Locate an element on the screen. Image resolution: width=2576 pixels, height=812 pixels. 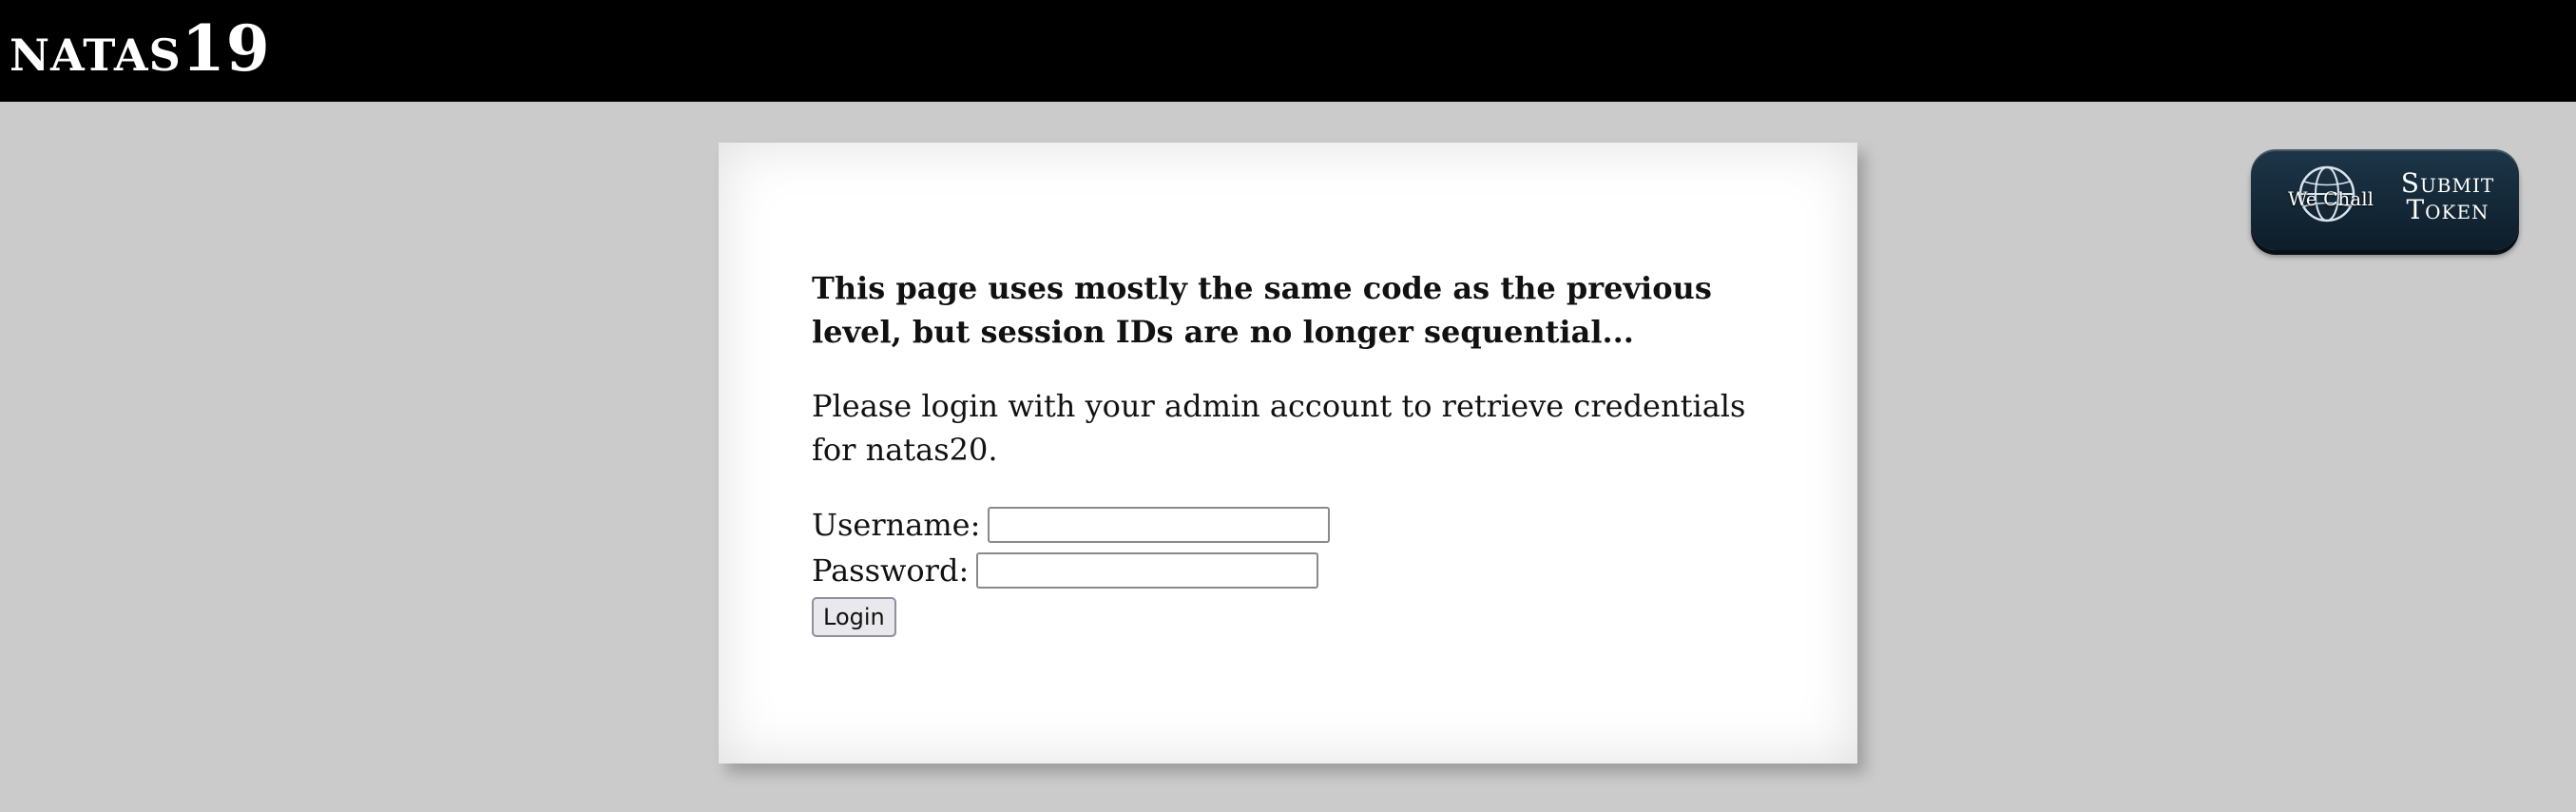
submit-token-button: We Chall Submit Token is located at coordinates (2385, 199).